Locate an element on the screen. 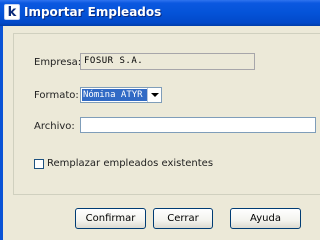 This screenshot has width=320, height=240. app-icon: k is located at coordinates (12, 12).